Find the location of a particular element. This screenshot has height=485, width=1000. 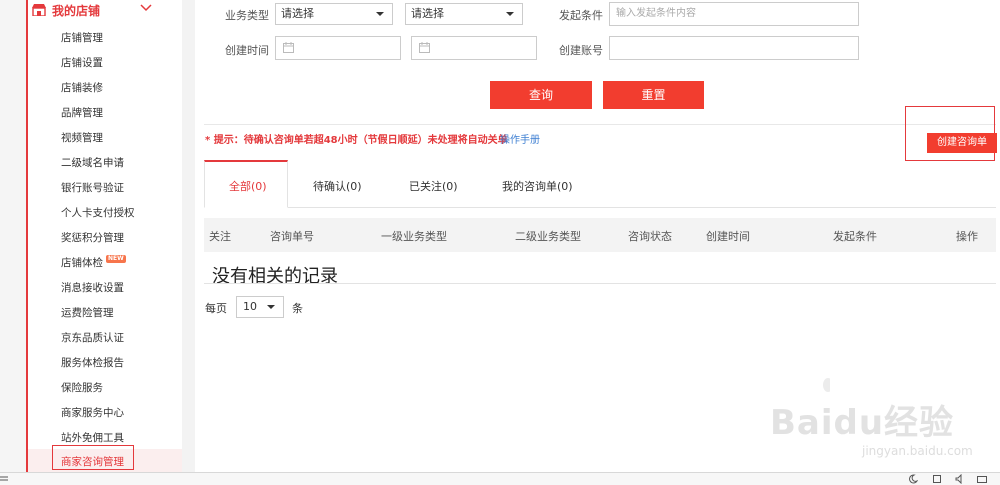

column-header-level2-type: 二级业务类型 is located at coordinates (548, 236).